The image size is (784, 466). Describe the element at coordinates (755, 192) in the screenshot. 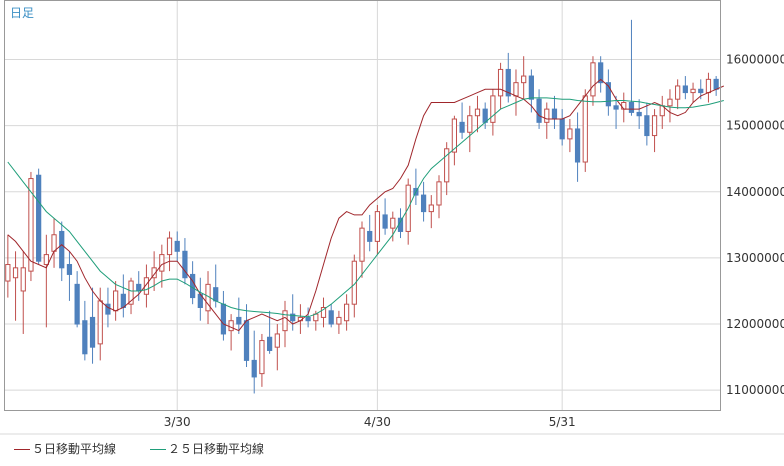

I see `y-tick-label: 14000000` at that location.